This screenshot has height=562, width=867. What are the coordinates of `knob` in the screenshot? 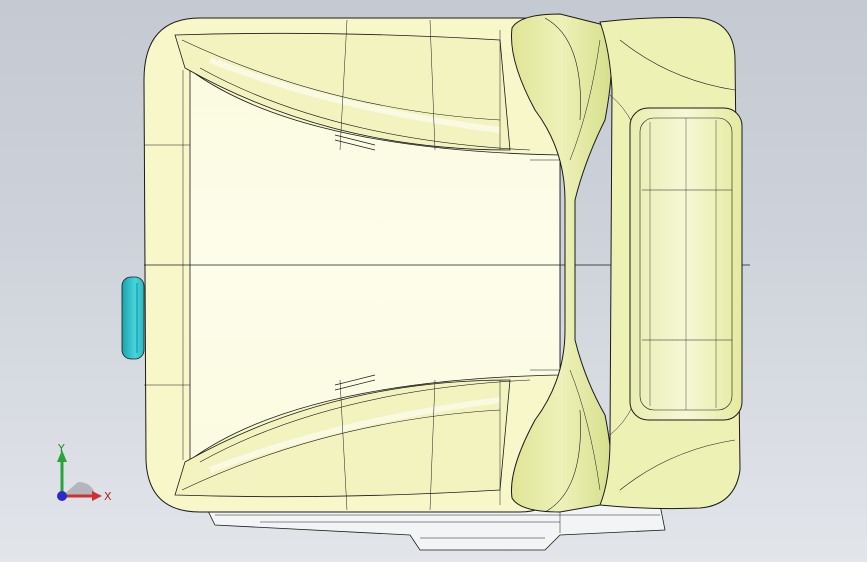 It's located at (133, 318).